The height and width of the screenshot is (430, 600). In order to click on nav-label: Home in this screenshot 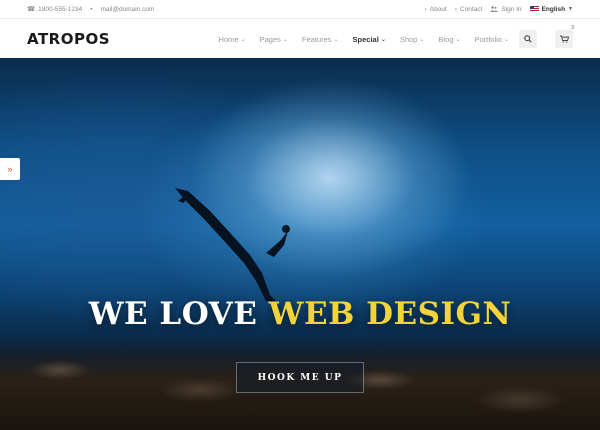, I will do `click(228, 39)`.